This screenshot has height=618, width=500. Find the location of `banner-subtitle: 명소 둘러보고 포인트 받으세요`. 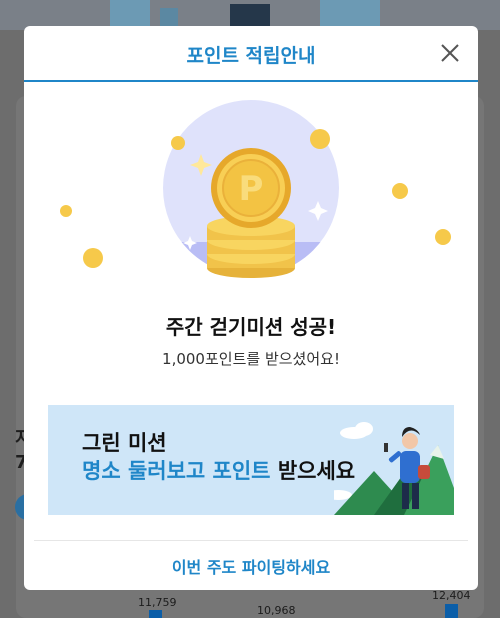

banner-subtitle: 명소 둘러보고 포인트 받으세요 is located at coordinates (218, 470).